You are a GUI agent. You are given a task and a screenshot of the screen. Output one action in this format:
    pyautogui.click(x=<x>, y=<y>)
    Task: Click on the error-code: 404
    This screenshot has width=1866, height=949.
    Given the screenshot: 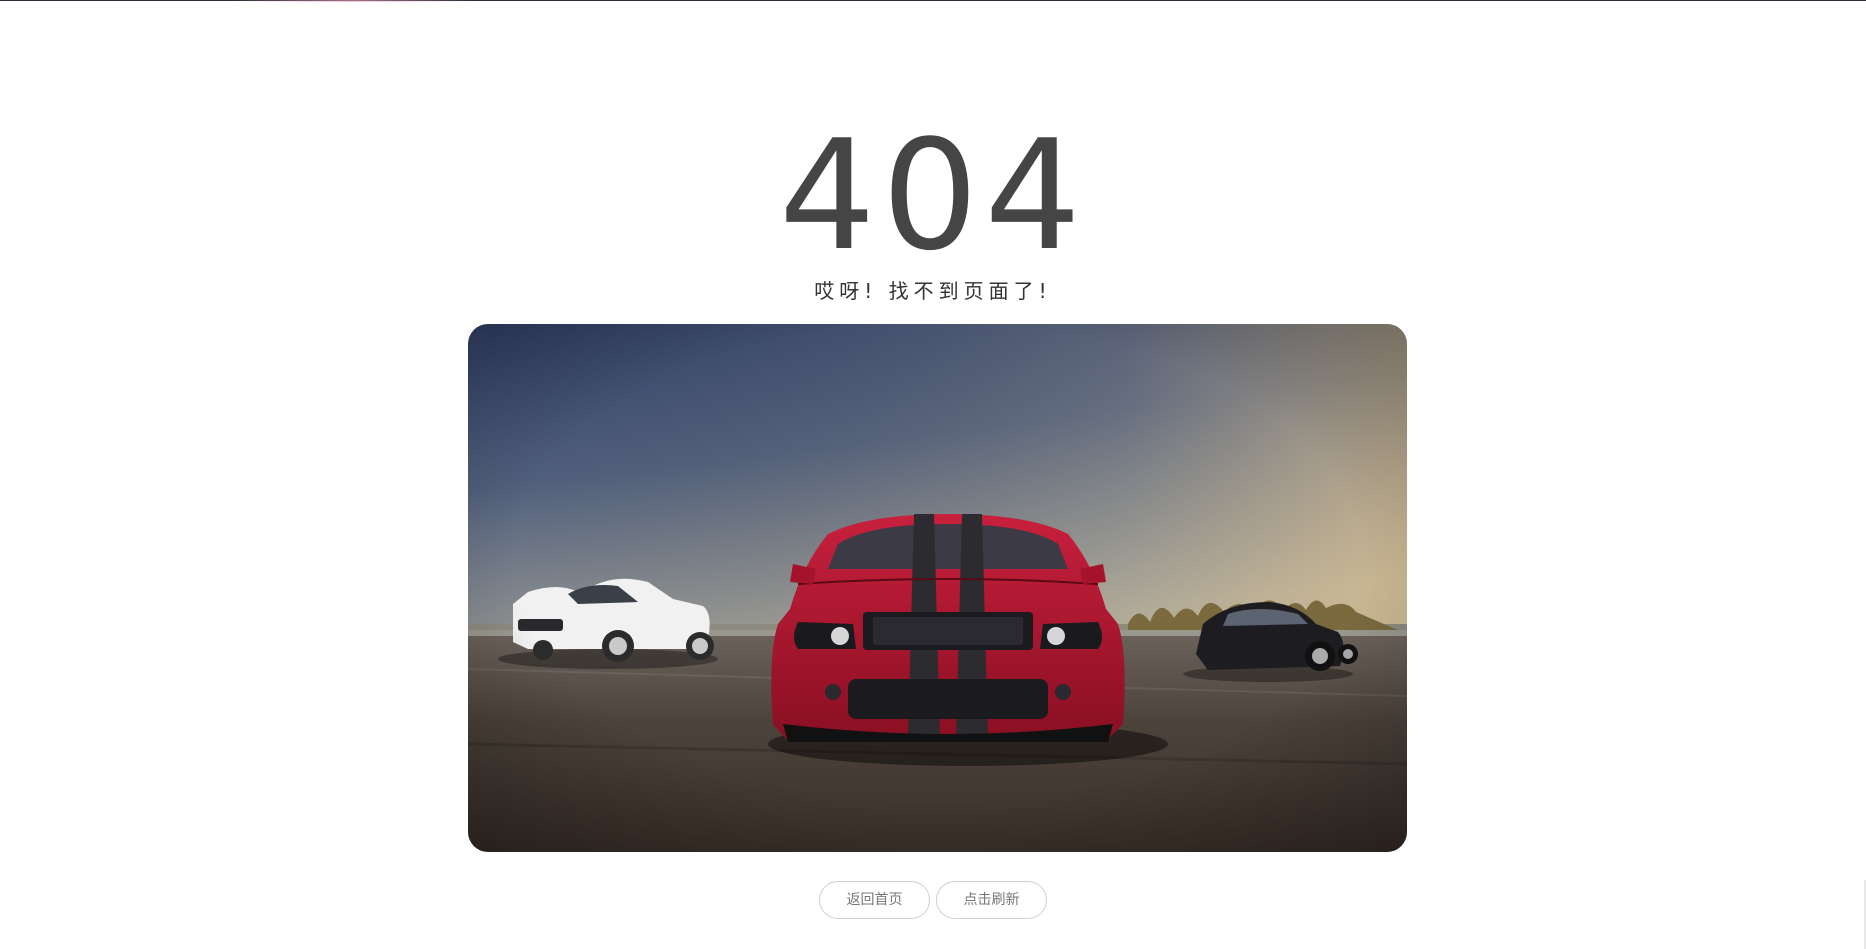 What is the action you would take?
    pyautogui.click(x=933, y=195)
    